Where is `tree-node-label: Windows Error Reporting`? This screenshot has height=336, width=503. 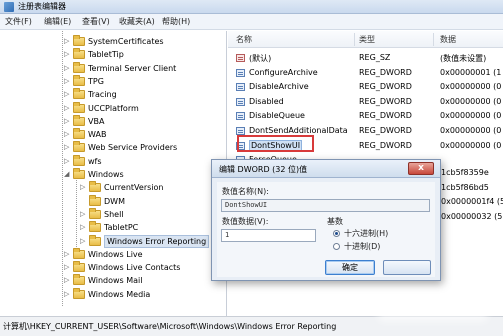 tree-node-label: Windows Error Reporting is located at coordinates (157, 241).